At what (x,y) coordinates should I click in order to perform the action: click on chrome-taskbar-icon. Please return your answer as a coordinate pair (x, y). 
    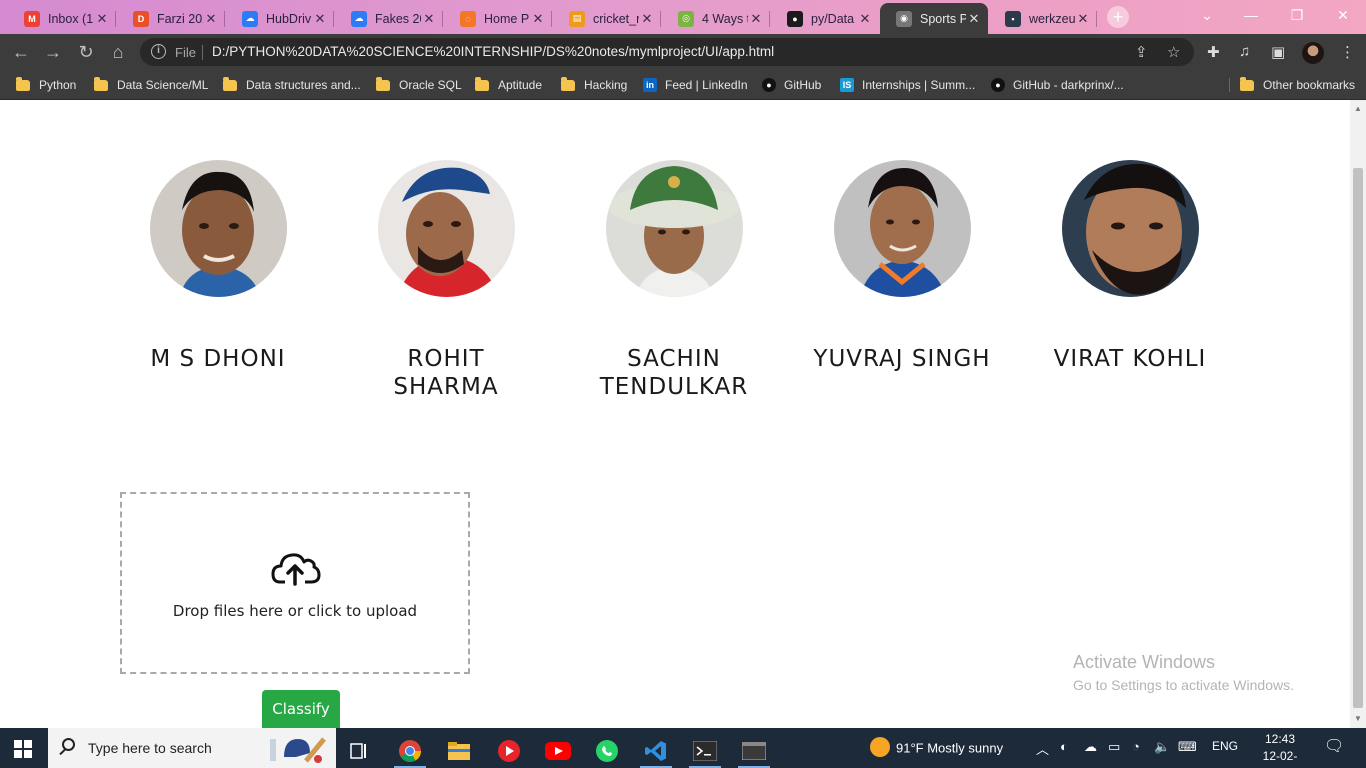
    Looking at the image, I should click on (410, 751).